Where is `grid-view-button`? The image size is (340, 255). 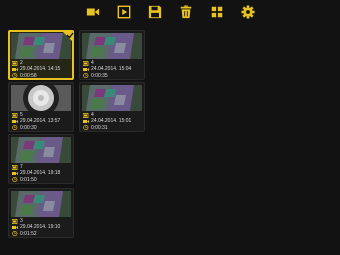 grid-view-button is located at coordinates (217, 12).